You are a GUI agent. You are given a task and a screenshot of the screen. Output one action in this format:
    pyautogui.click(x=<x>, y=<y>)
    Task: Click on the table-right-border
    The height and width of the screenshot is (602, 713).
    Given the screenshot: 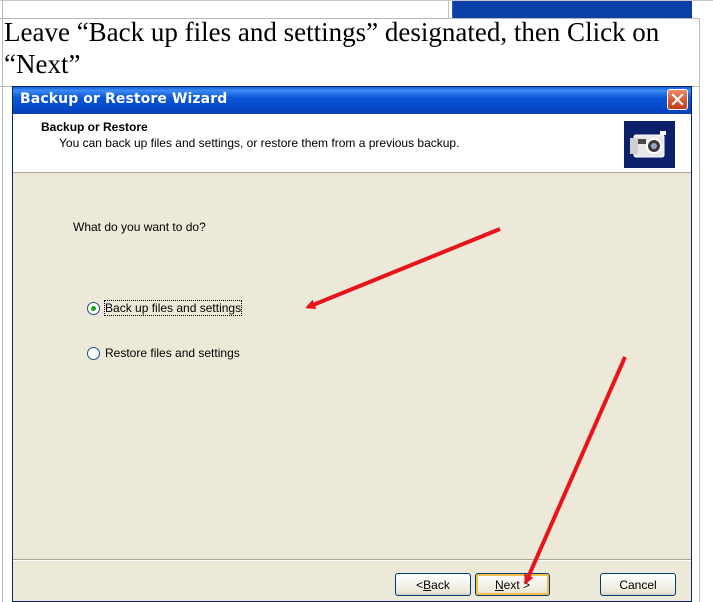 What is the action you would take?
    pyautogui.click(x=699, y=310)
    